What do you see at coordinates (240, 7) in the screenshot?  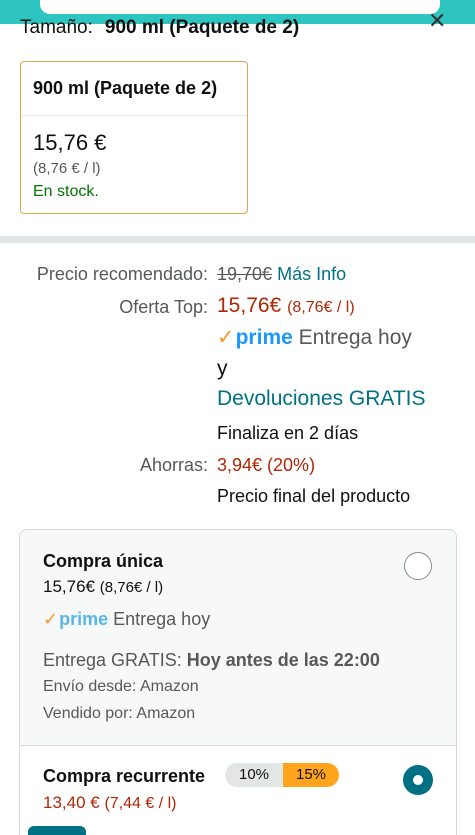 I see `top-search-pill` at bounding box center [240, 7].